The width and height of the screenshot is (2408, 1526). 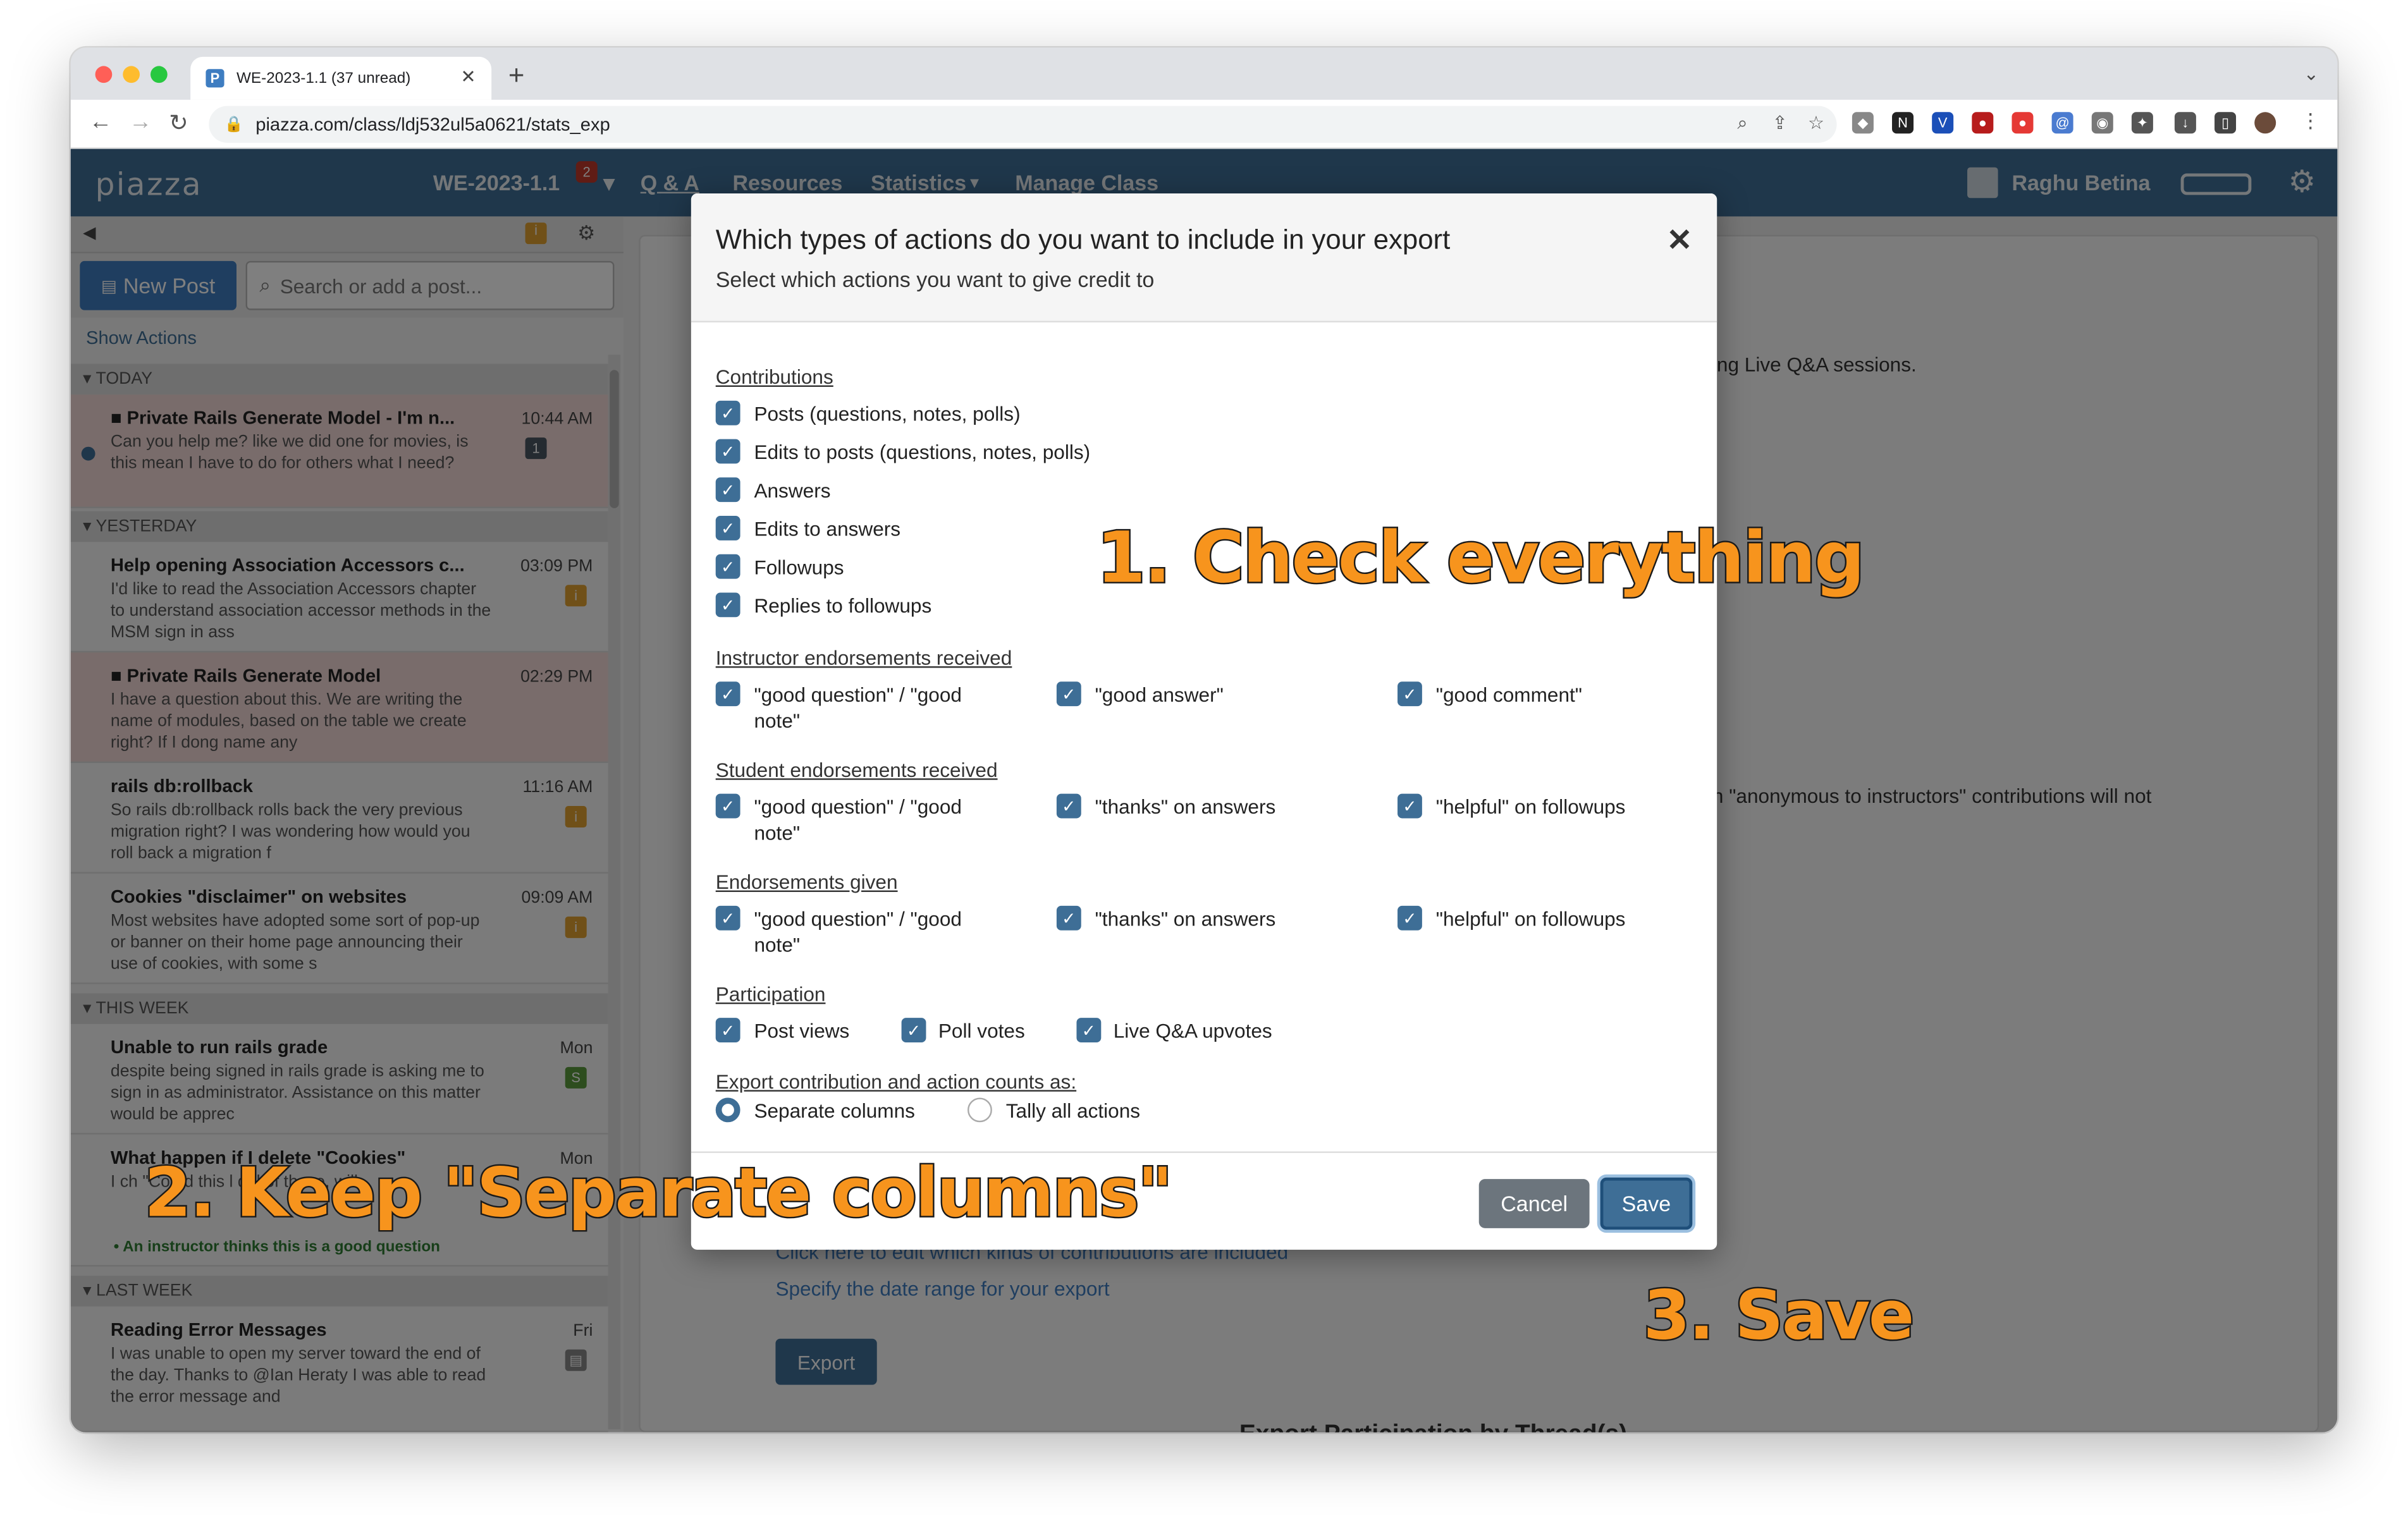 I want to click on checkbox-label: "good answer", so click(x=1159, y=695).